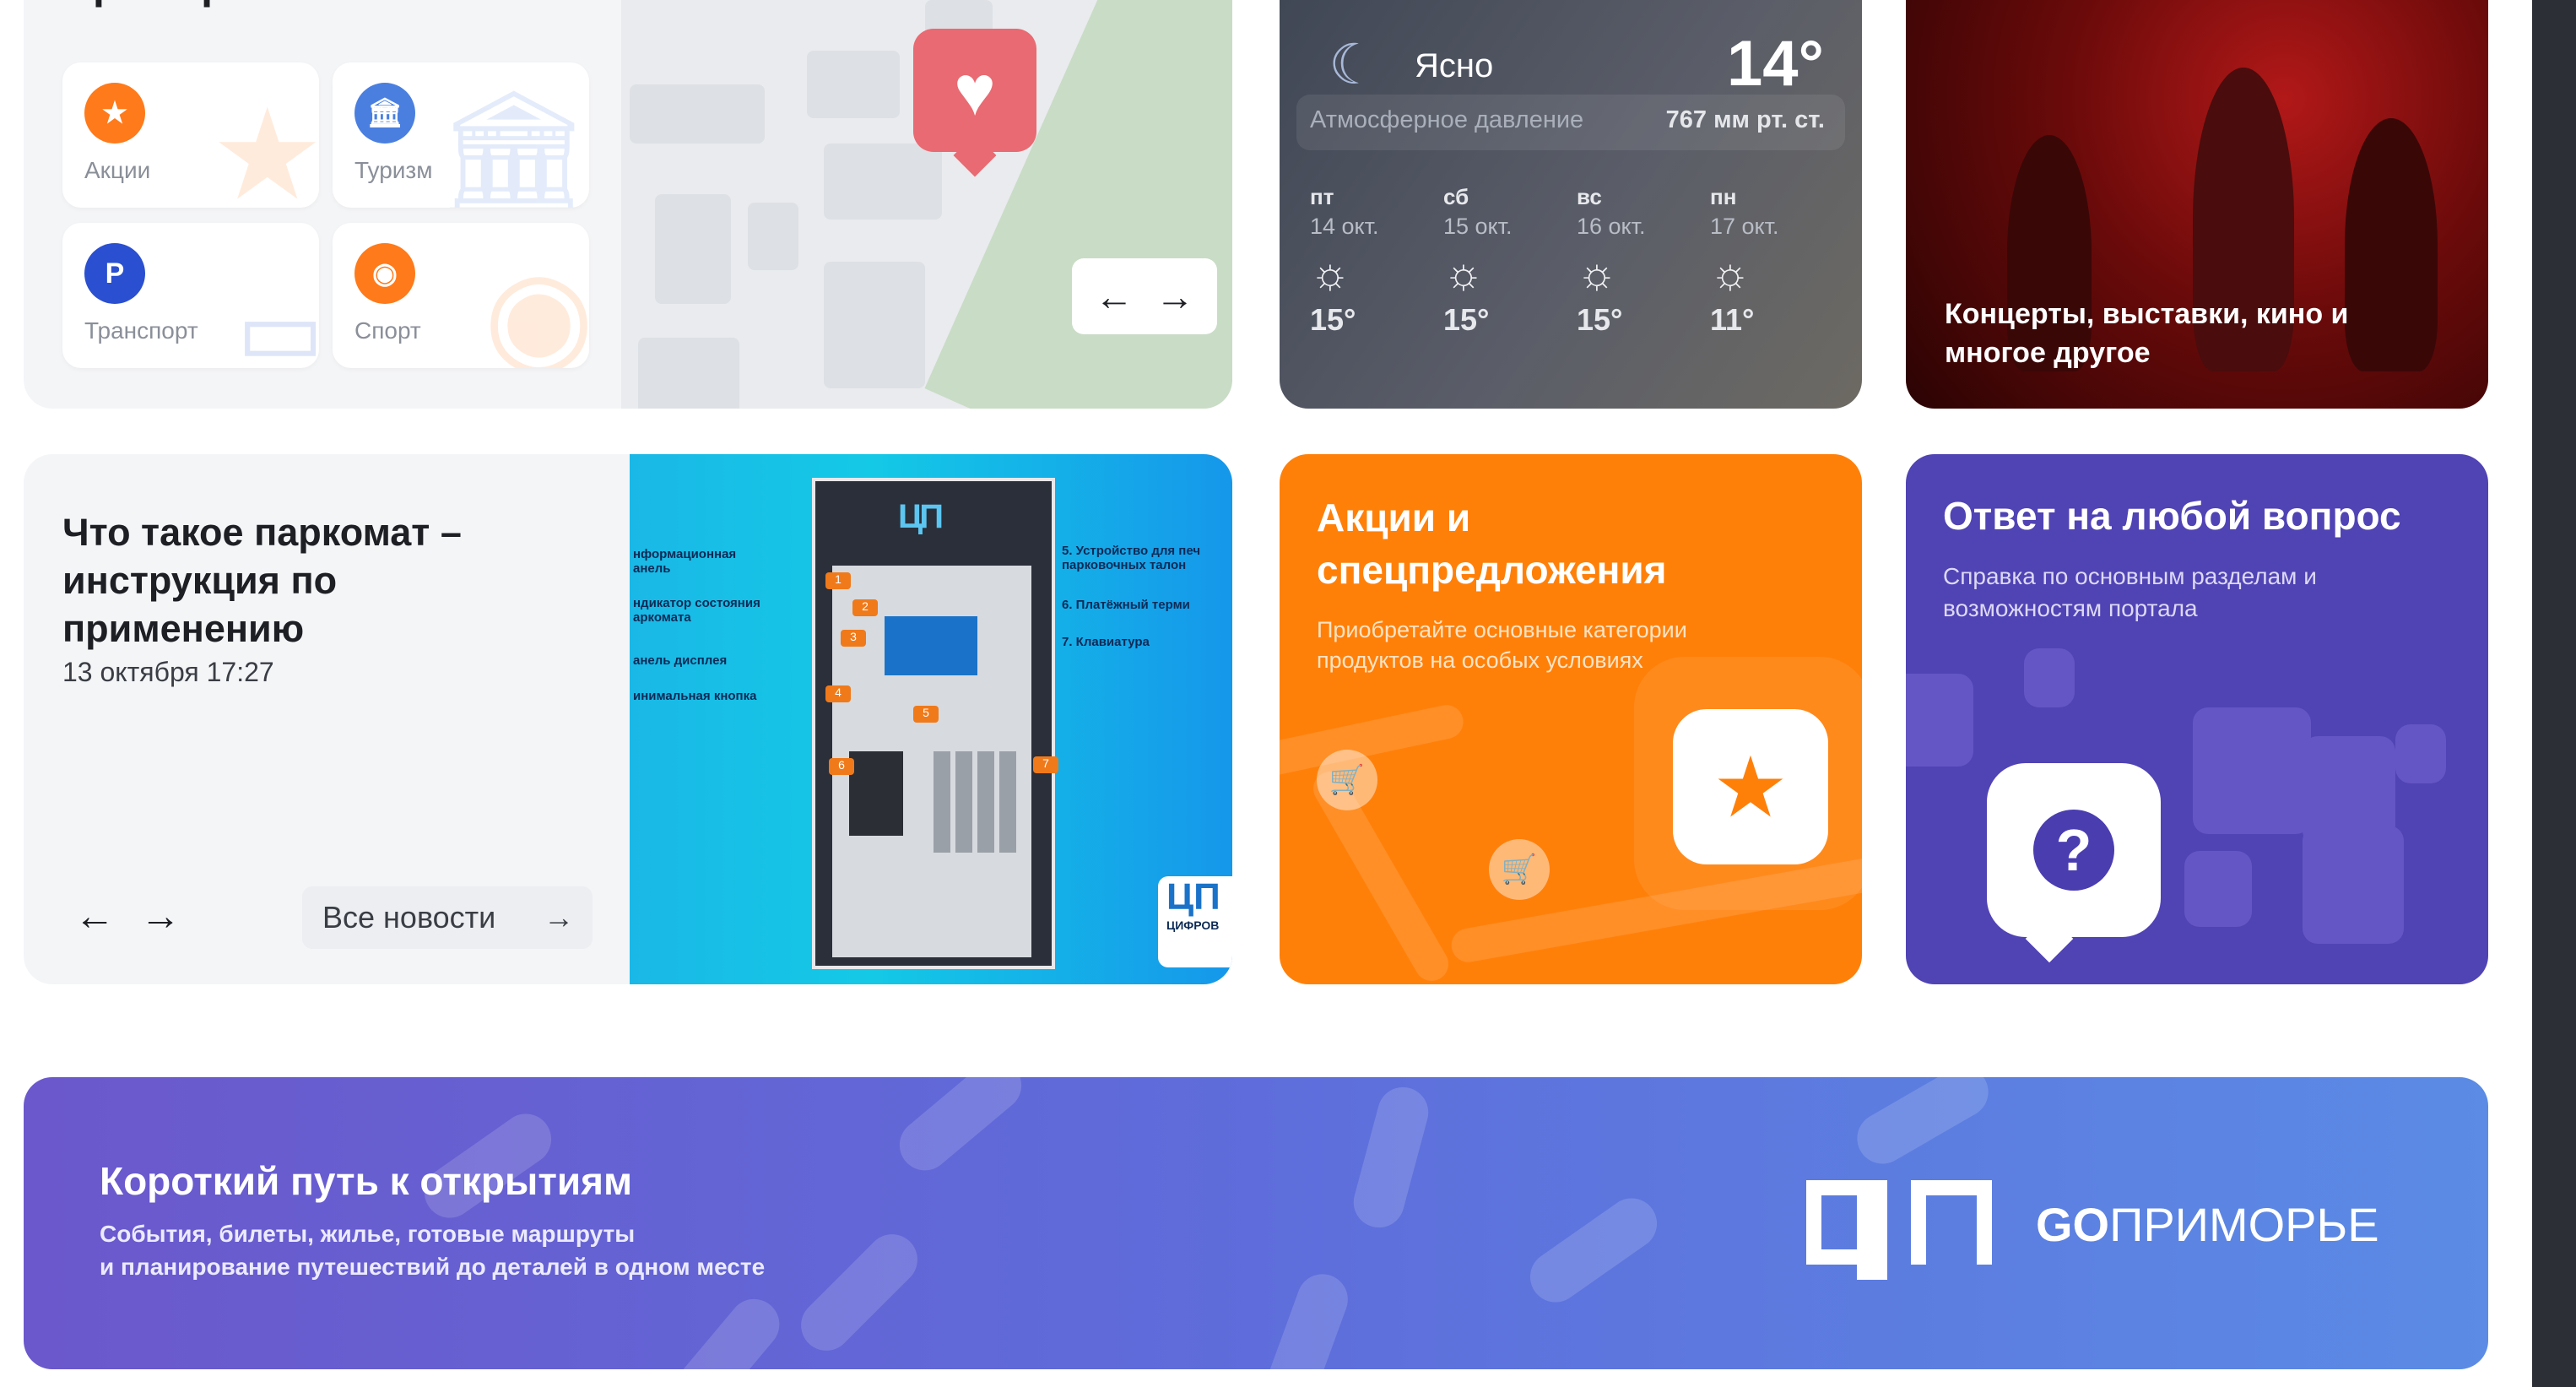 The width and height of the screenshot is (2576, 1387). I want to click on news-date: 13 октября 17:27, so click(168, 672).